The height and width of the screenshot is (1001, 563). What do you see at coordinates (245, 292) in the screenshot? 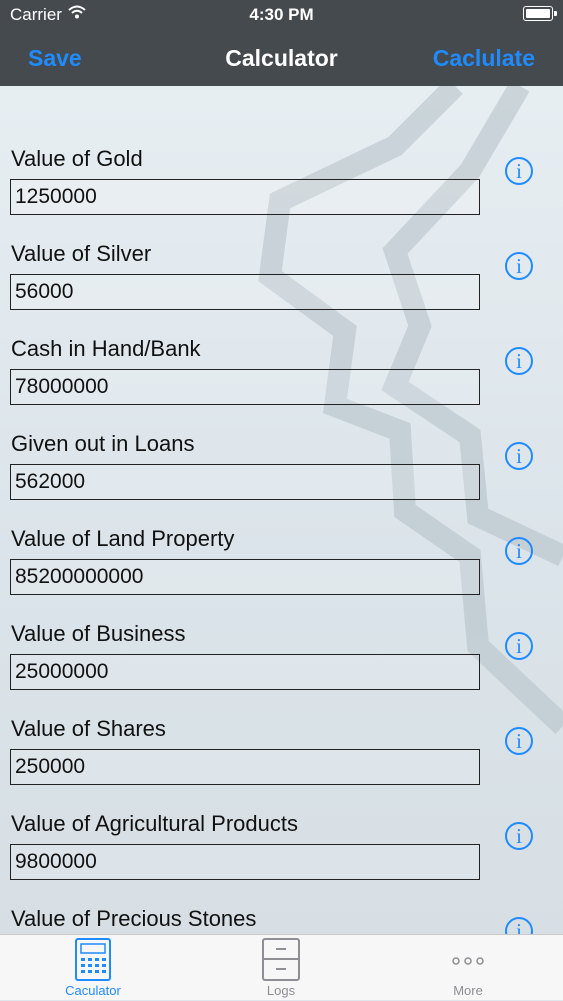
I see `silver-value-input` at bounding box center [245, 292].